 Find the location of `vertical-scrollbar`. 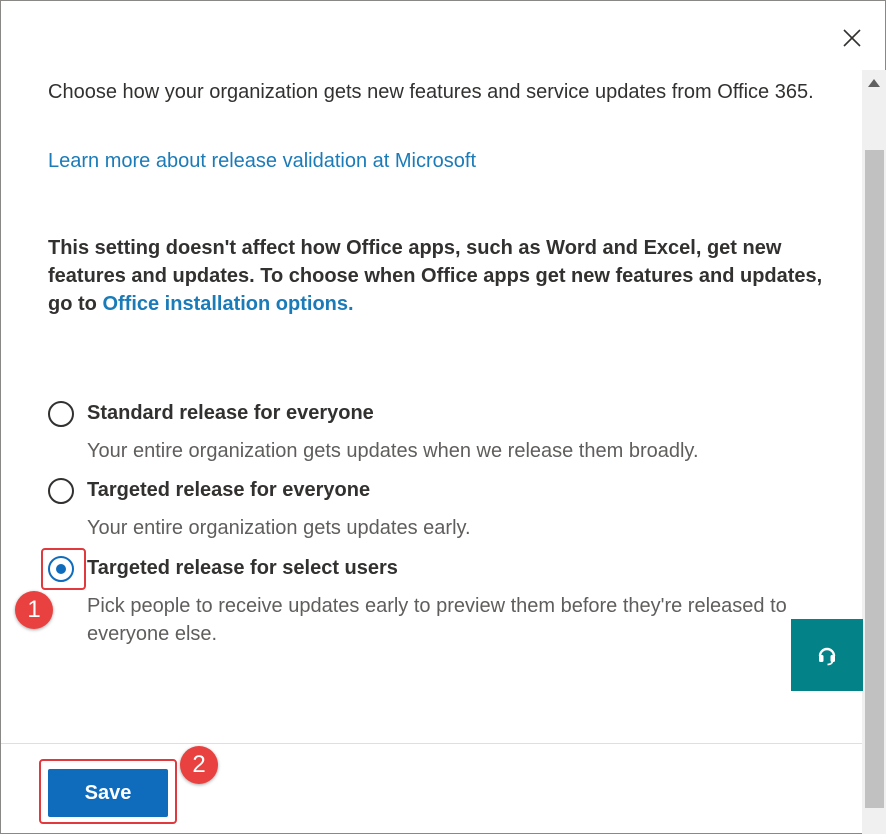

vertical-scrollbar is located at coordinates (874, 452).